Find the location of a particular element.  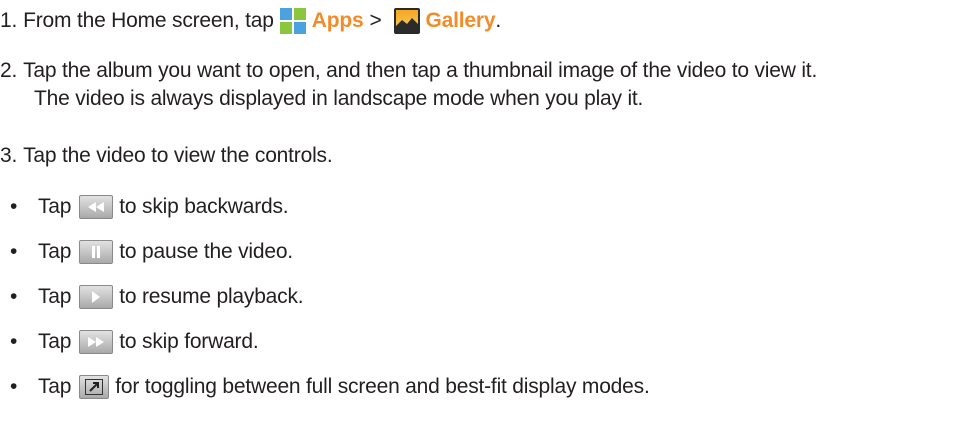

gallery-label: Gallery is located at coordinates (460, 20).